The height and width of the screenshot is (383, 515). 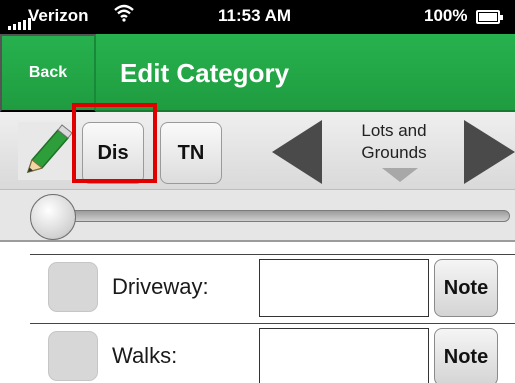 What do you see at coordinates (145, 355) in the screenshot?
I see `item-label: Walks:` at bounding box center [145, 355].